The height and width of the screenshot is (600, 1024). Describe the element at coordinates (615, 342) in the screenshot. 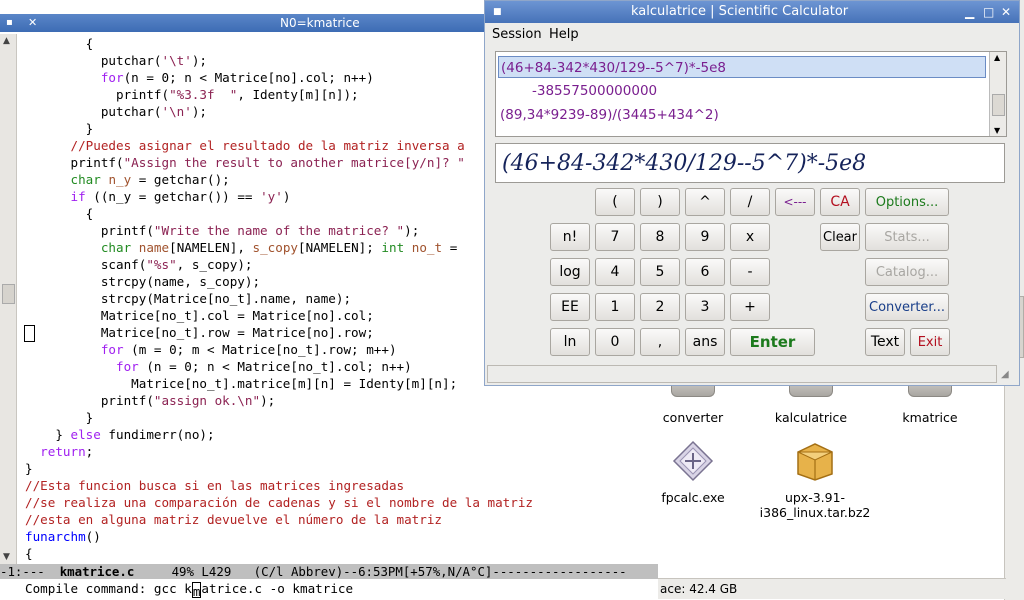

I see `key-0: 0` at that location.